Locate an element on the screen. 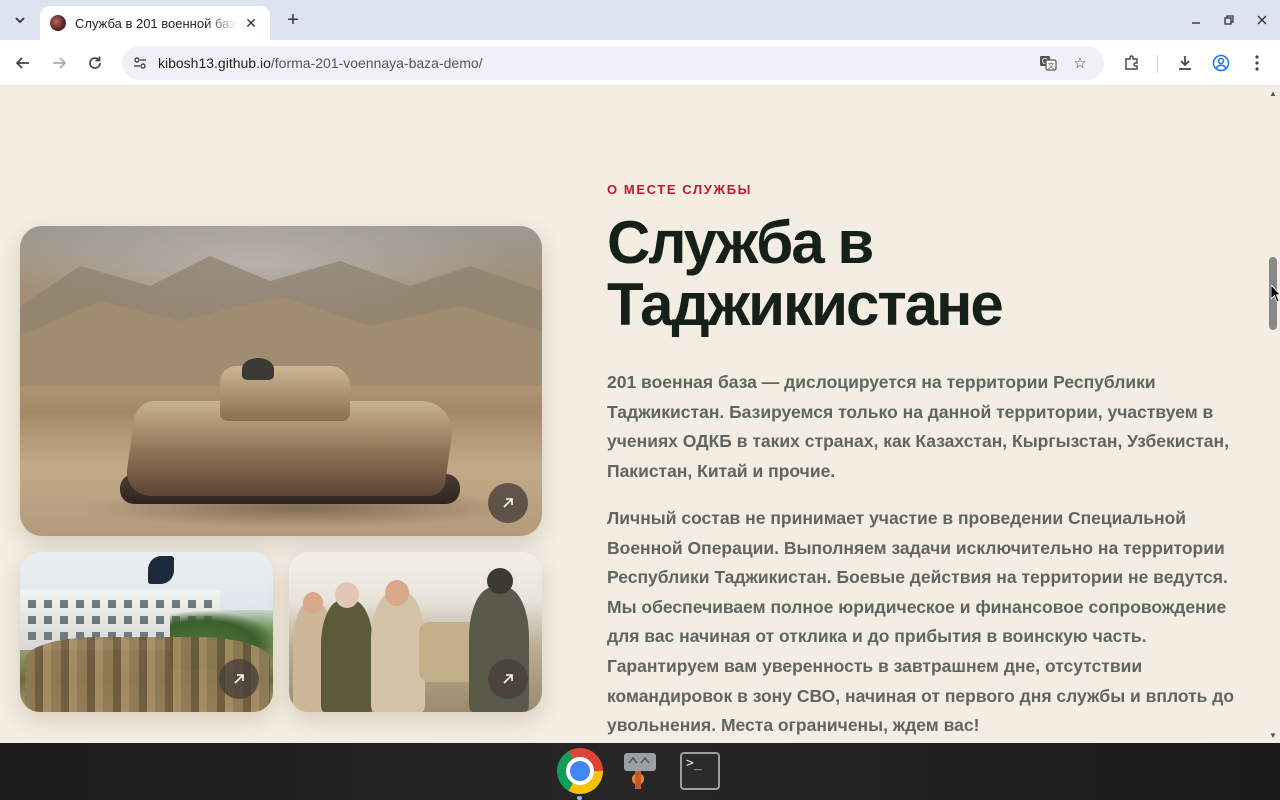 The height and width of the screenshot is (800, 1280). section-eyebrow: О МЕСТЕ СЛУЖБЫ is located at coordinates (680, 189).